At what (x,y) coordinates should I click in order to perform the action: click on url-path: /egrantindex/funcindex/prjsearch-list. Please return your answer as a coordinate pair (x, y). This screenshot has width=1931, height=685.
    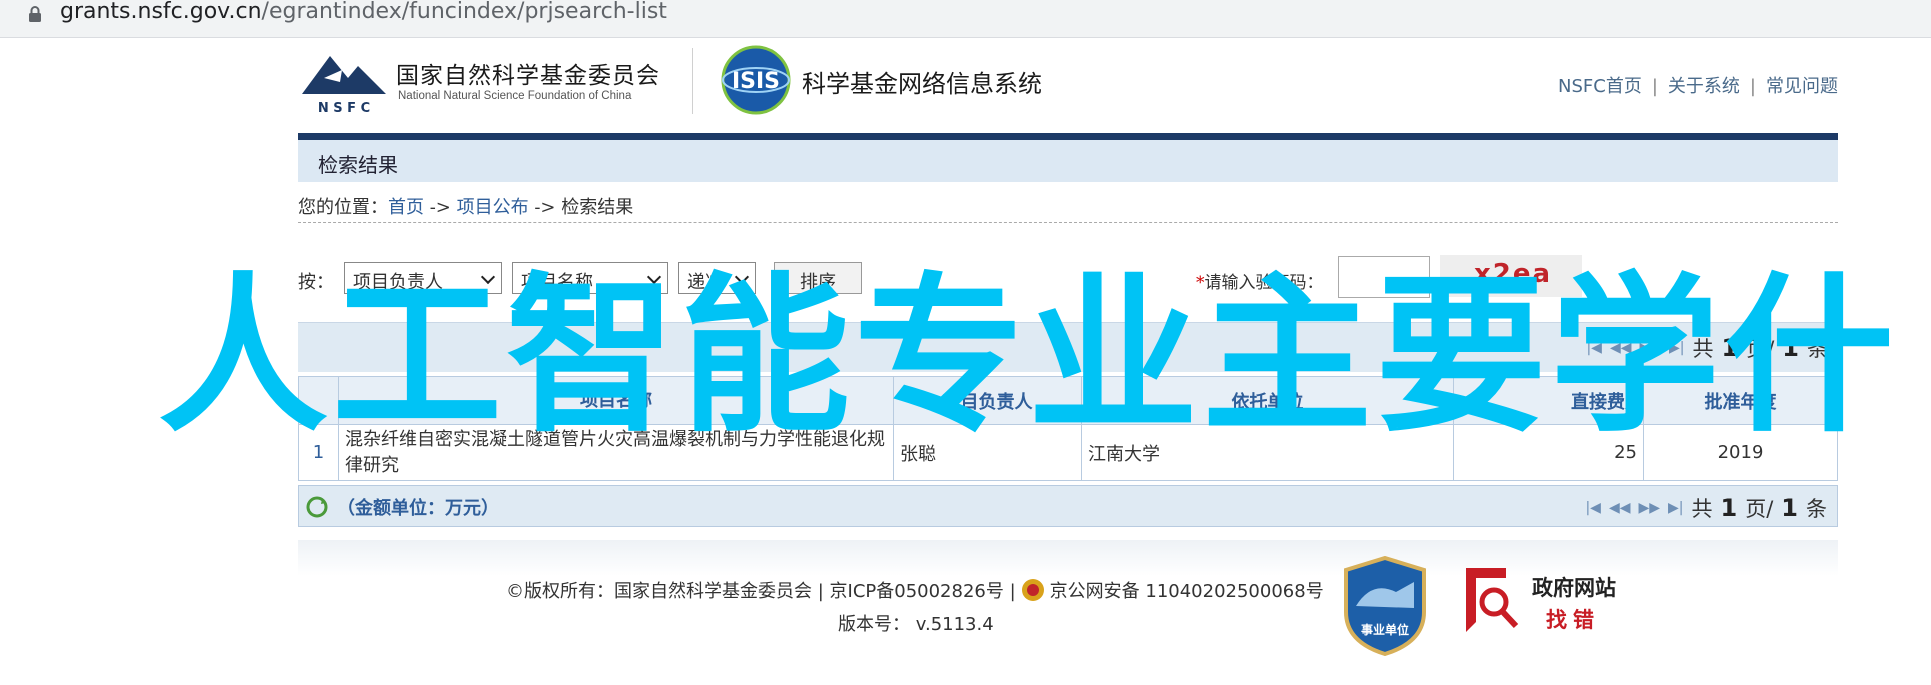
    Looking at the image, I should click on (464, 12).